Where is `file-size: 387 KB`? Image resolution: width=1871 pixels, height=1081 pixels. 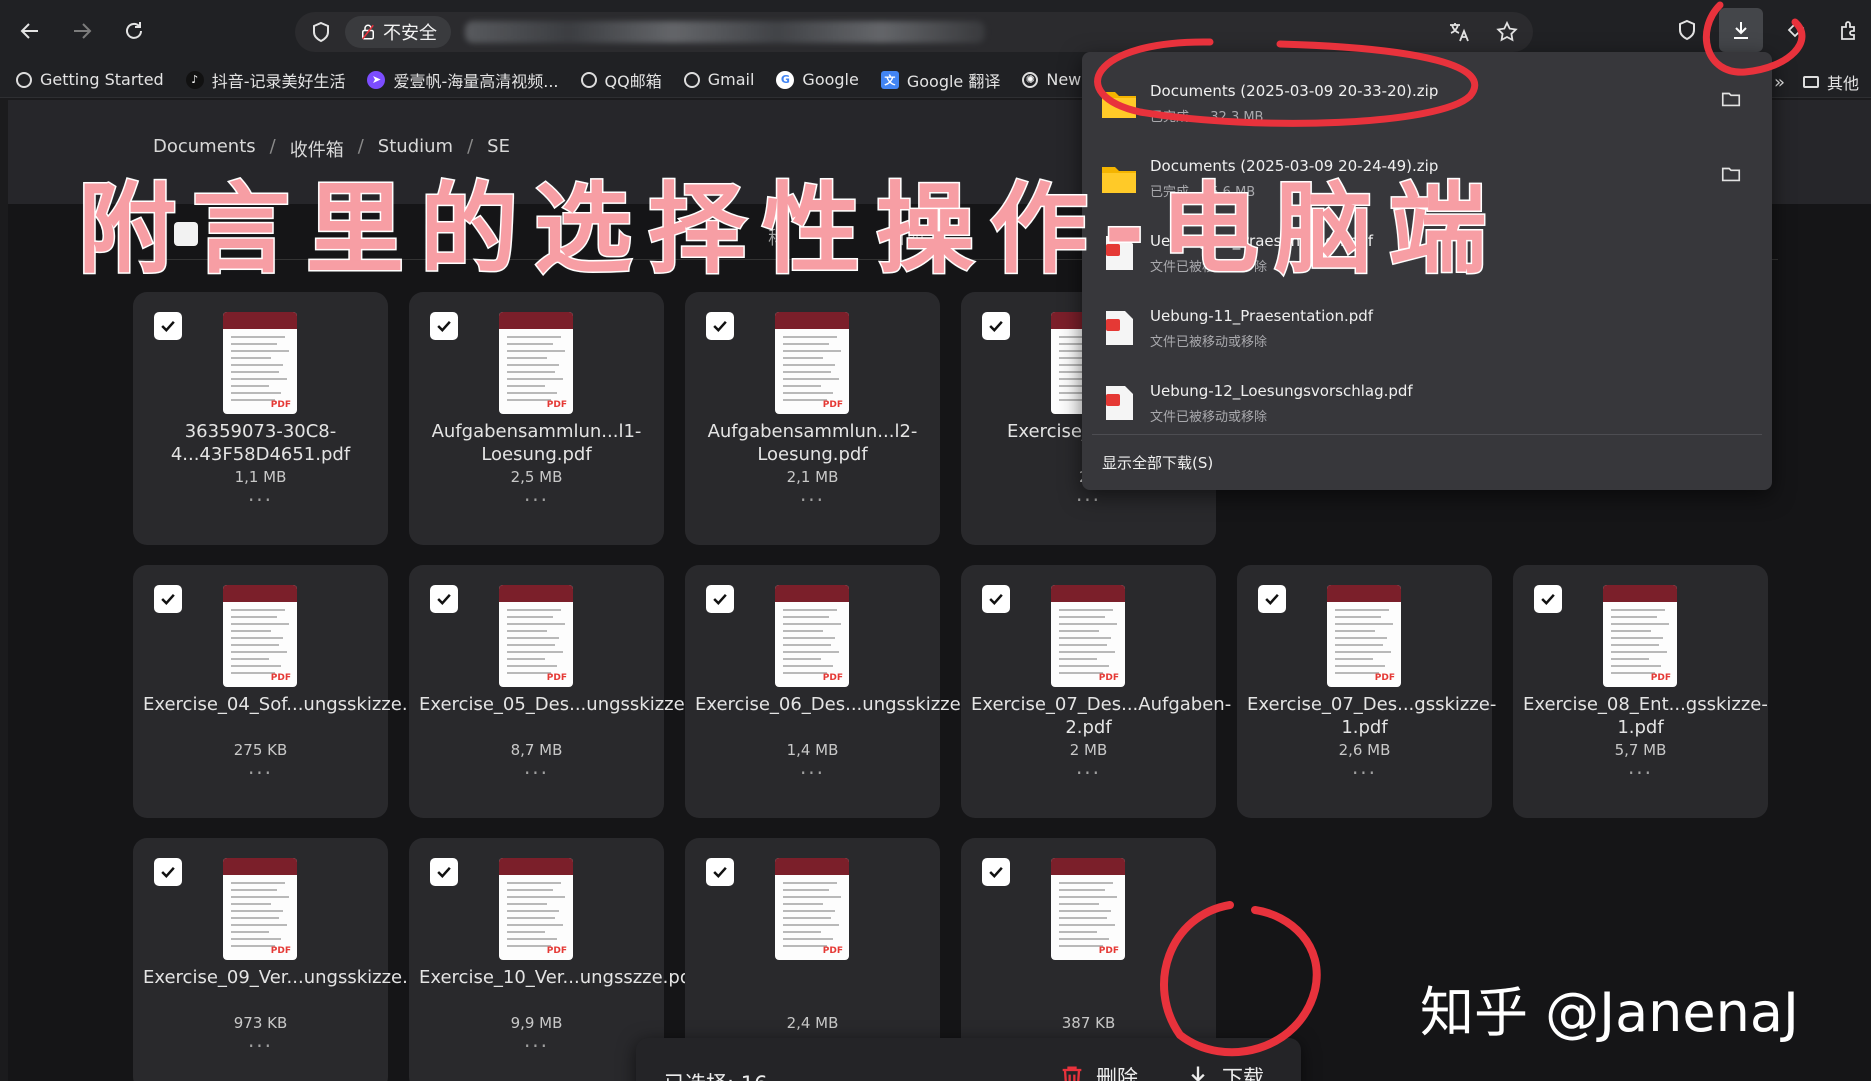
file-size: 387 KB is located at coordinates (1088, 1023).